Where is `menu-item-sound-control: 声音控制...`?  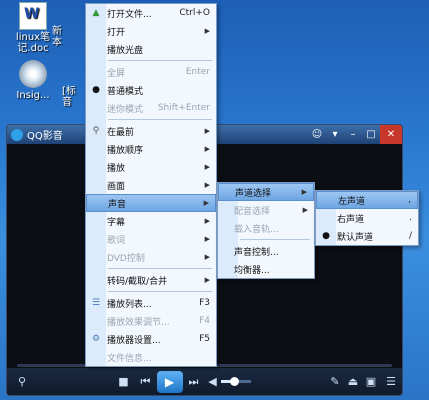
menu-item-sound-control: 声音控制... is located at coordinates (266, 251).